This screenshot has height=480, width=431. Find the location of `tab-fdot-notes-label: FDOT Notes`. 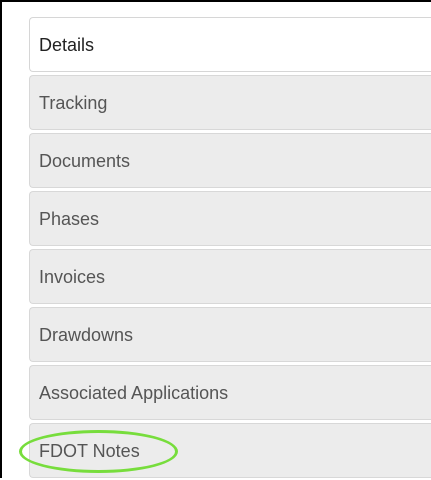

tab-fdot-notes-label: FDOT Notes is located at coordinates (89, 451).